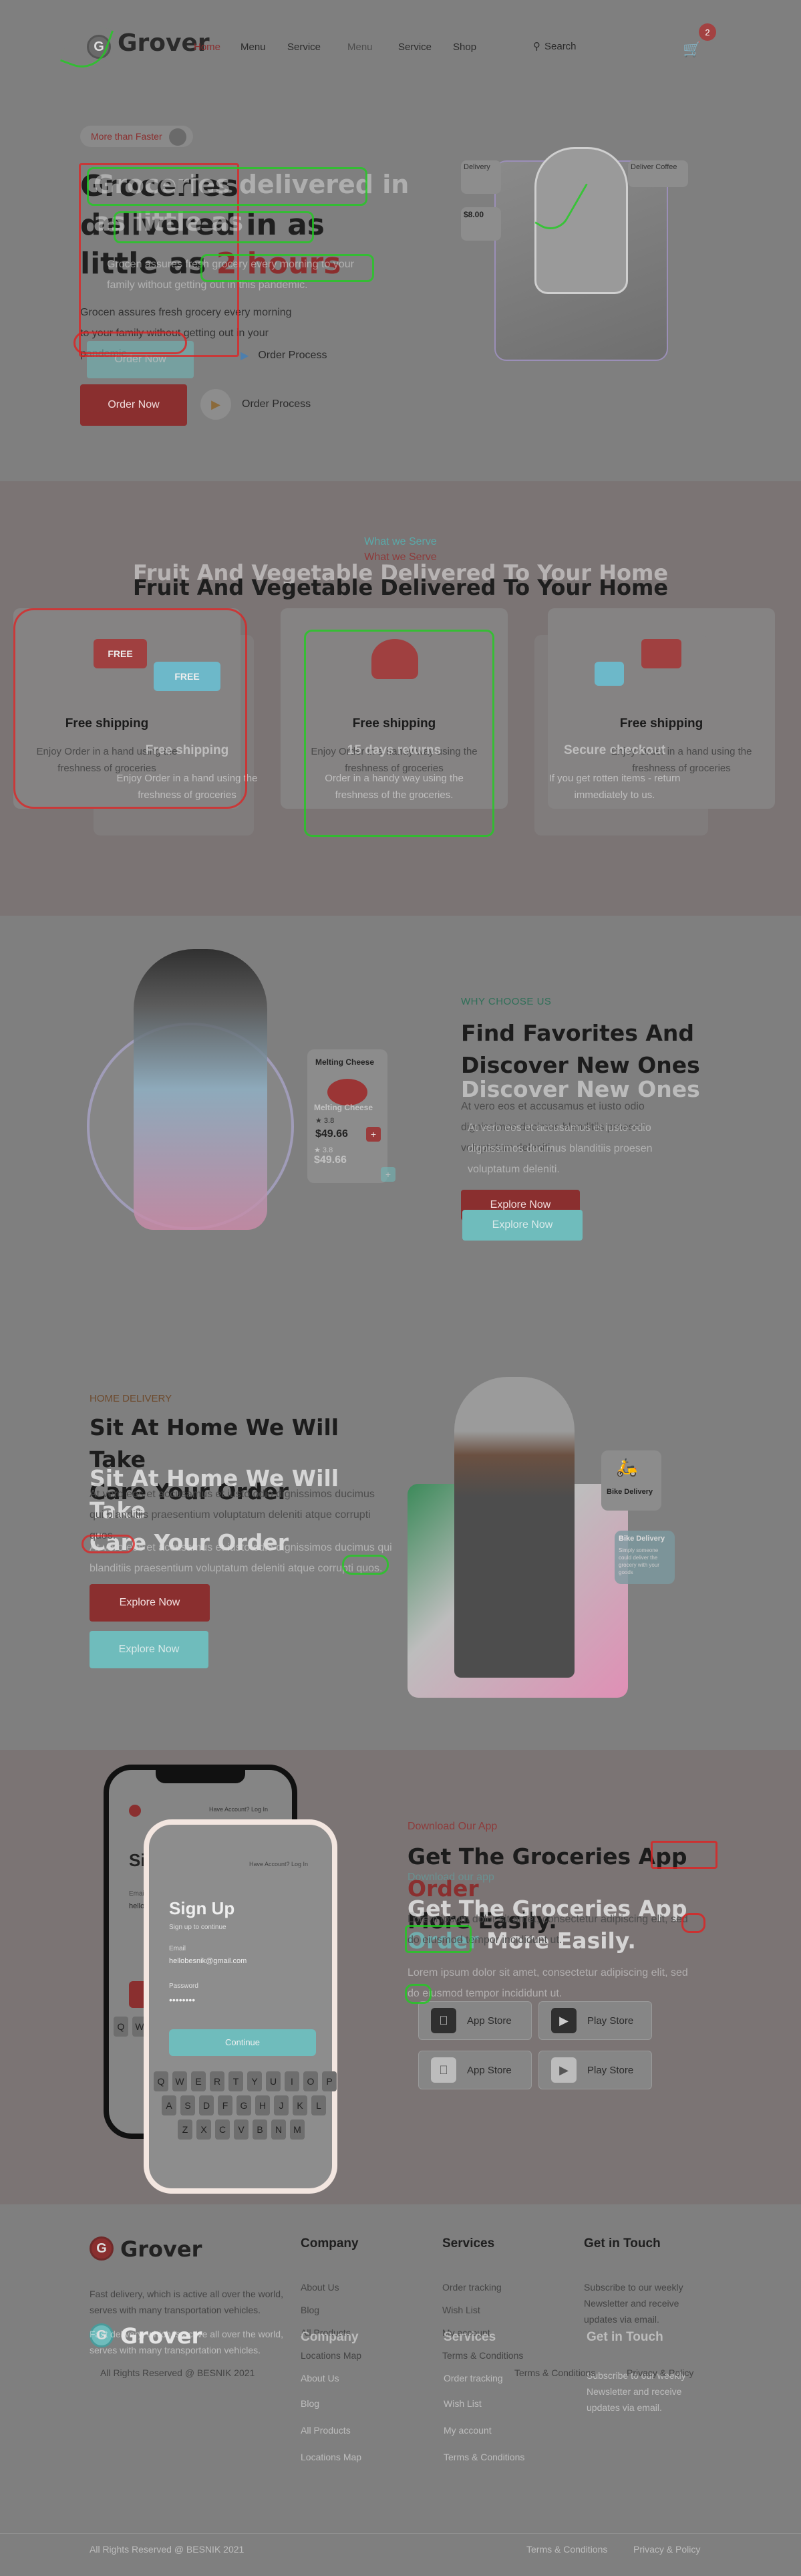 This screenshot has width=801, height=2576. I want to click on play-store-button: ▶ Play Store, so click(595, 2020).